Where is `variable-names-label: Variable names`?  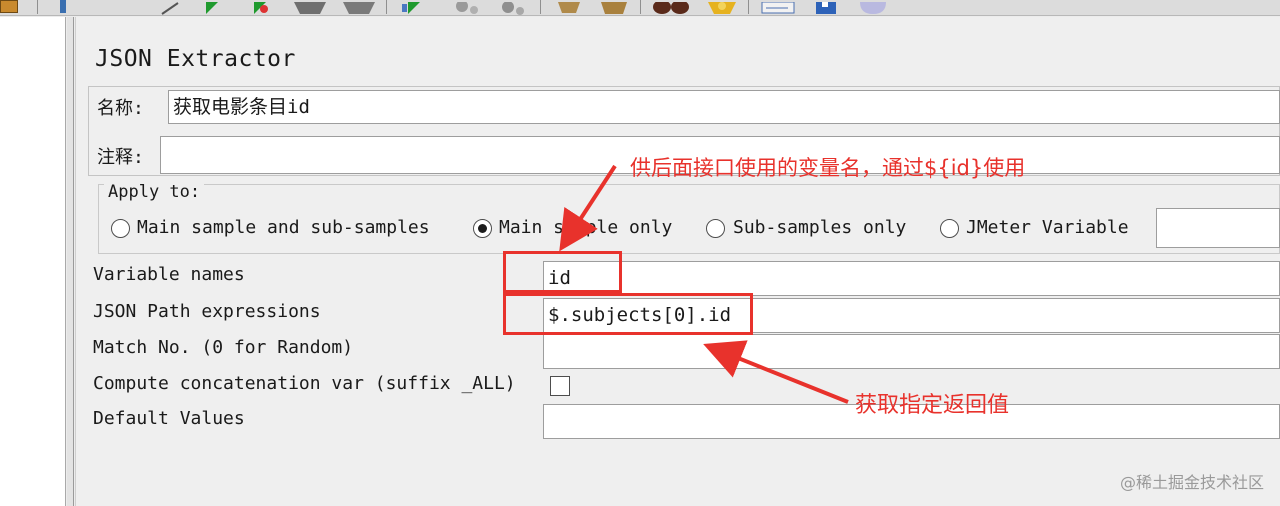 variable-names-label: Variable names is located at coordinates (169, 274).